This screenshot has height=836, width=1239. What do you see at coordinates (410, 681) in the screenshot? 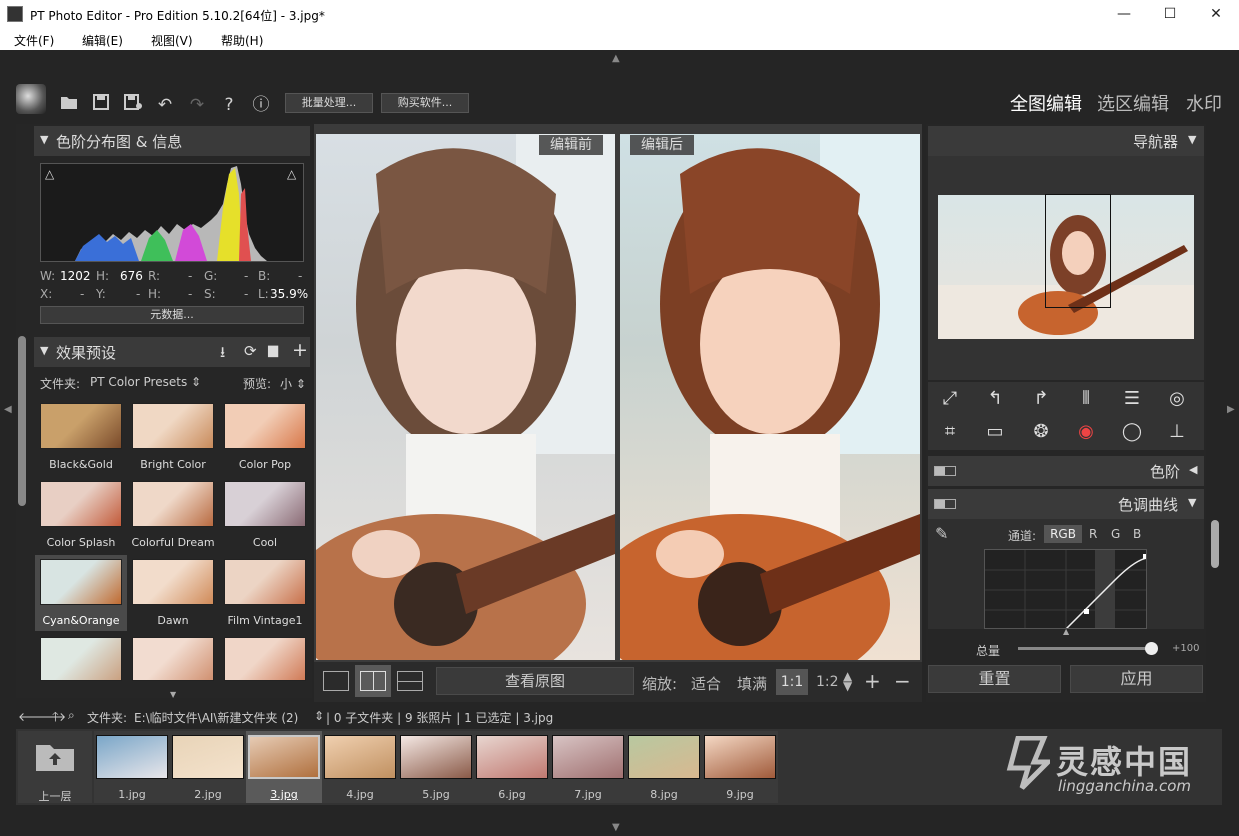
I see `split-horizontal-icon` at bounding box center [410, 681].